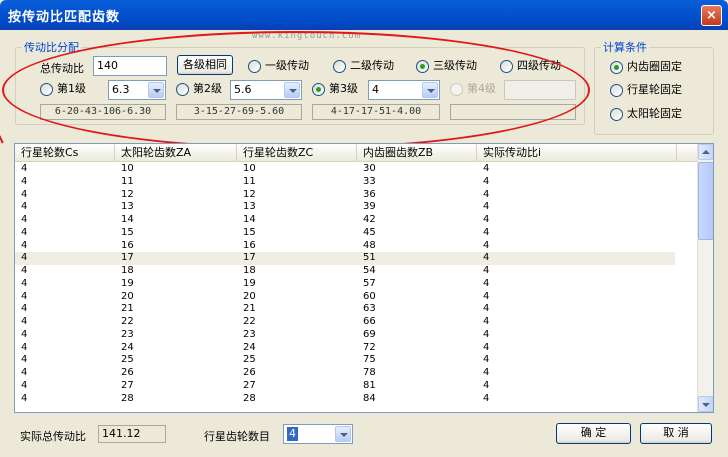 This screenshot has height=457, width=728. What do you see at coordinates (364, 15) in the screenshot?
I see `title-bar: 按传动比匹配齿数 ×` at bounding box center [364, 15].